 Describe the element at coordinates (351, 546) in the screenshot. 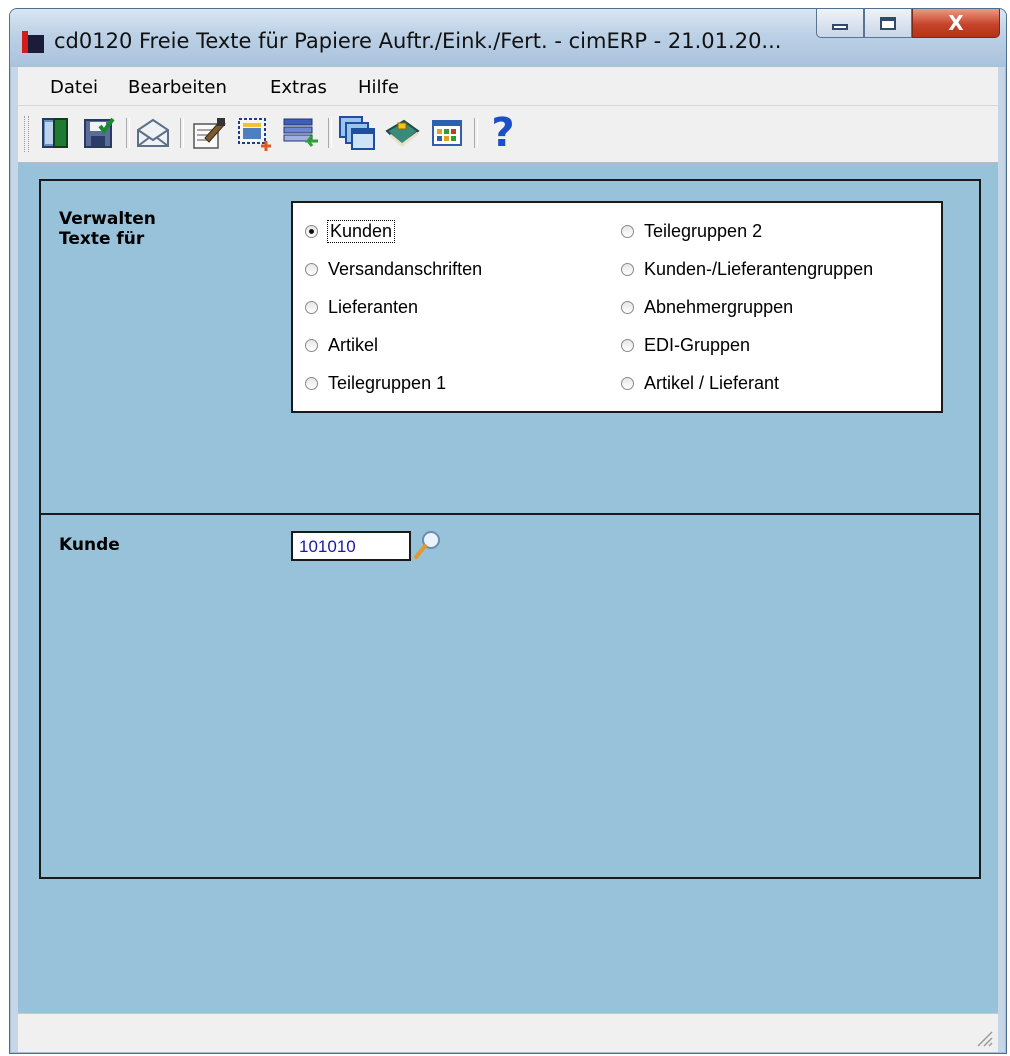

I see `customer-input: 101010` at that location.